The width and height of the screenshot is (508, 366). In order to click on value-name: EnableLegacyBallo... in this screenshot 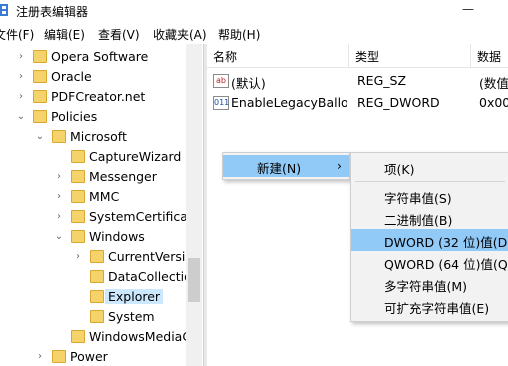, I will do `click(289, 102)`.